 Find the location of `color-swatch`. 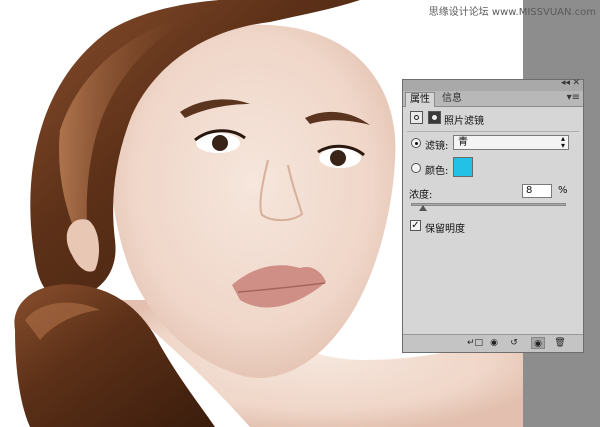

color-swatch is located at coordinates (463, 167).